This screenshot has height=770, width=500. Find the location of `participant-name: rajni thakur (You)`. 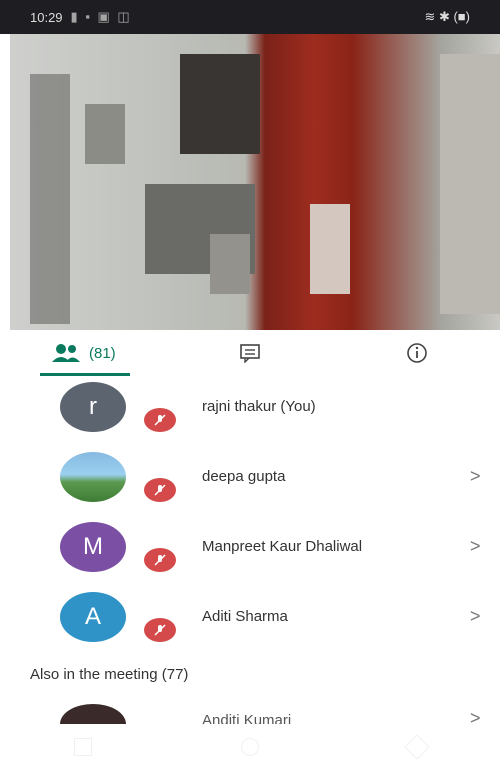

participant-name: rajni thakur (You) is located at coordinates (259, 406).